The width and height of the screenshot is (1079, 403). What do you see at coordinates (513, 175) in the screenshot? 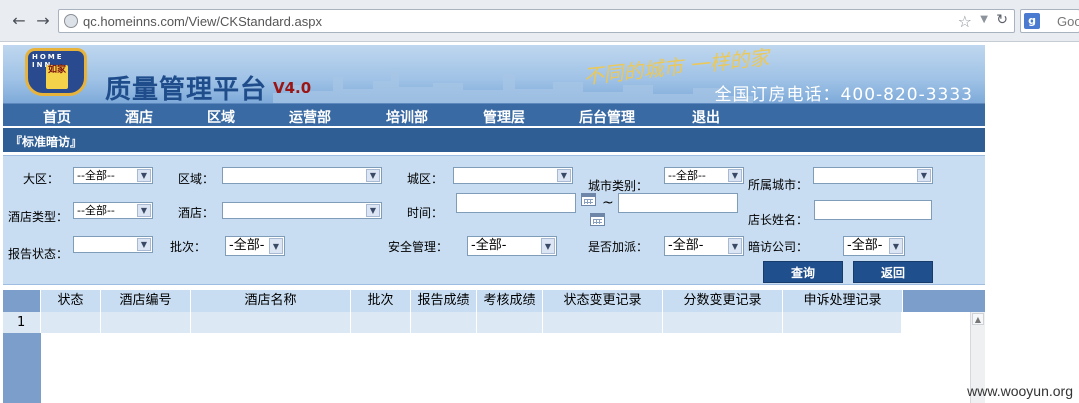
I see `district-select: ▼` at bounding box center [513, 175].